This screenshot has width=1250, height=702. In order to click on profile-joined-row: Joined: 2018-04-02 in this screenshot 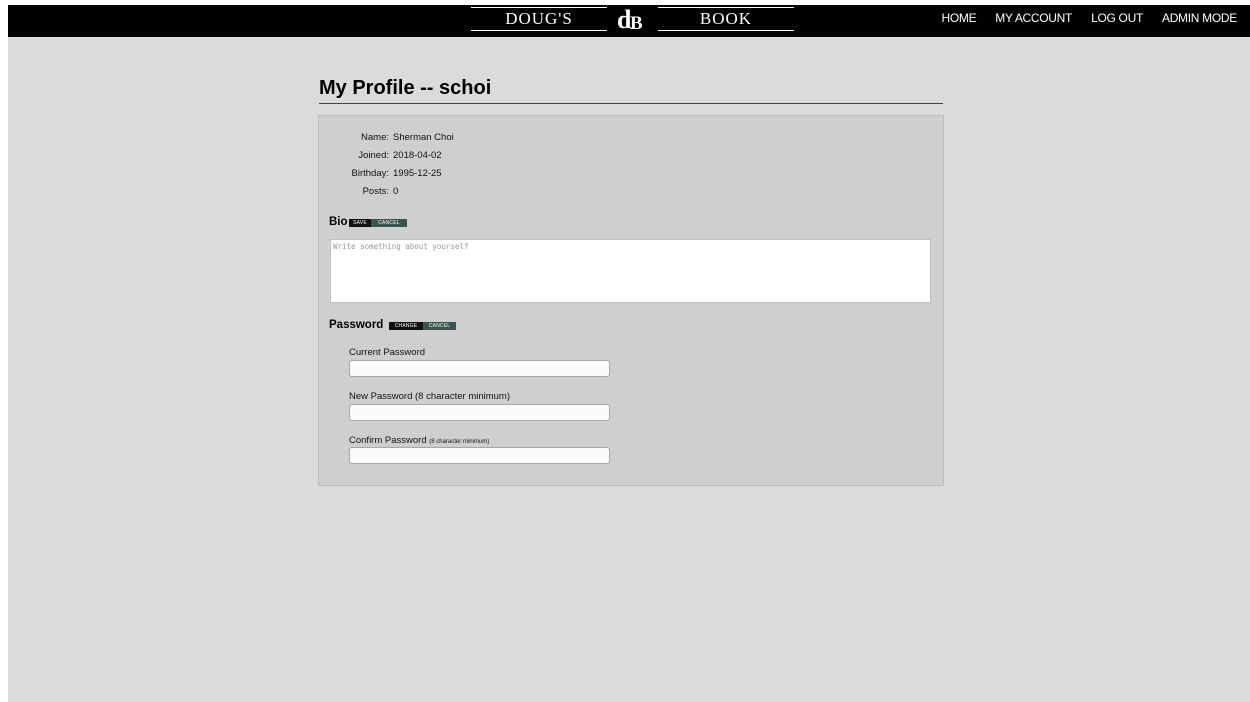, I will do `click(400, 155)`.